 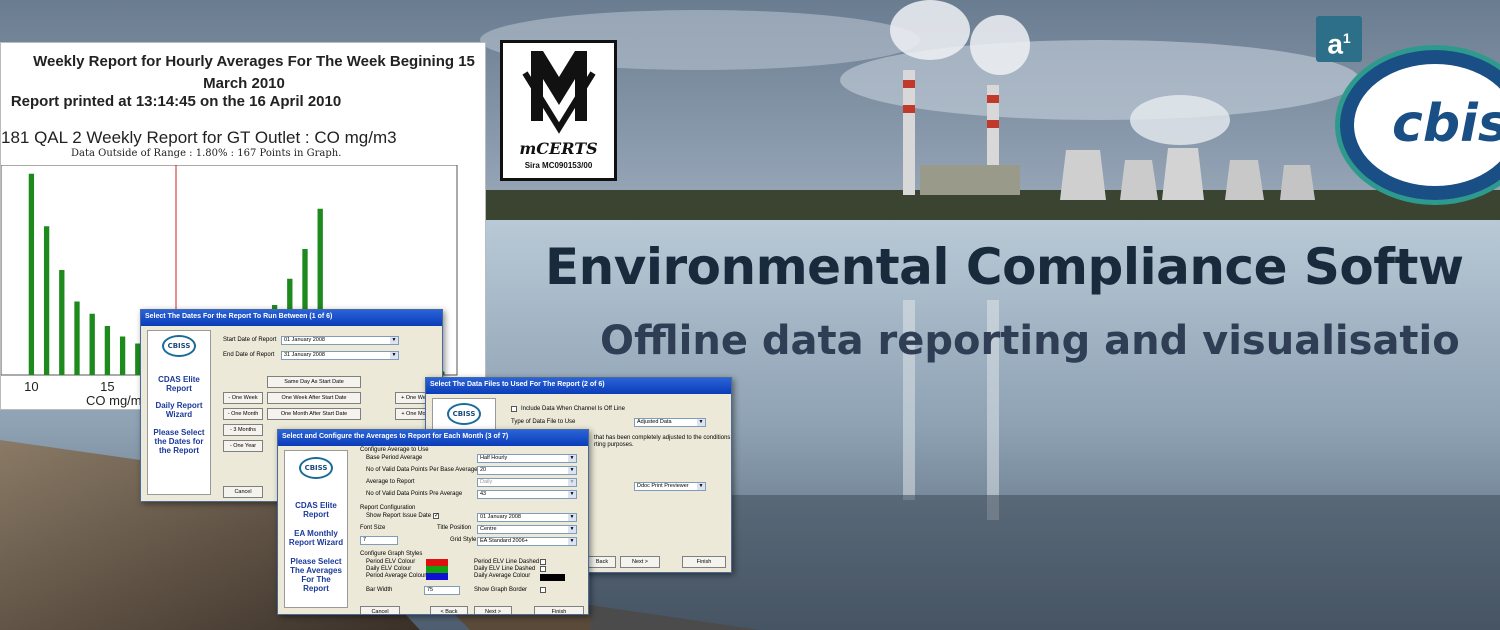 I want to click on title-position-value: Centre, so click(x=488, y=529).